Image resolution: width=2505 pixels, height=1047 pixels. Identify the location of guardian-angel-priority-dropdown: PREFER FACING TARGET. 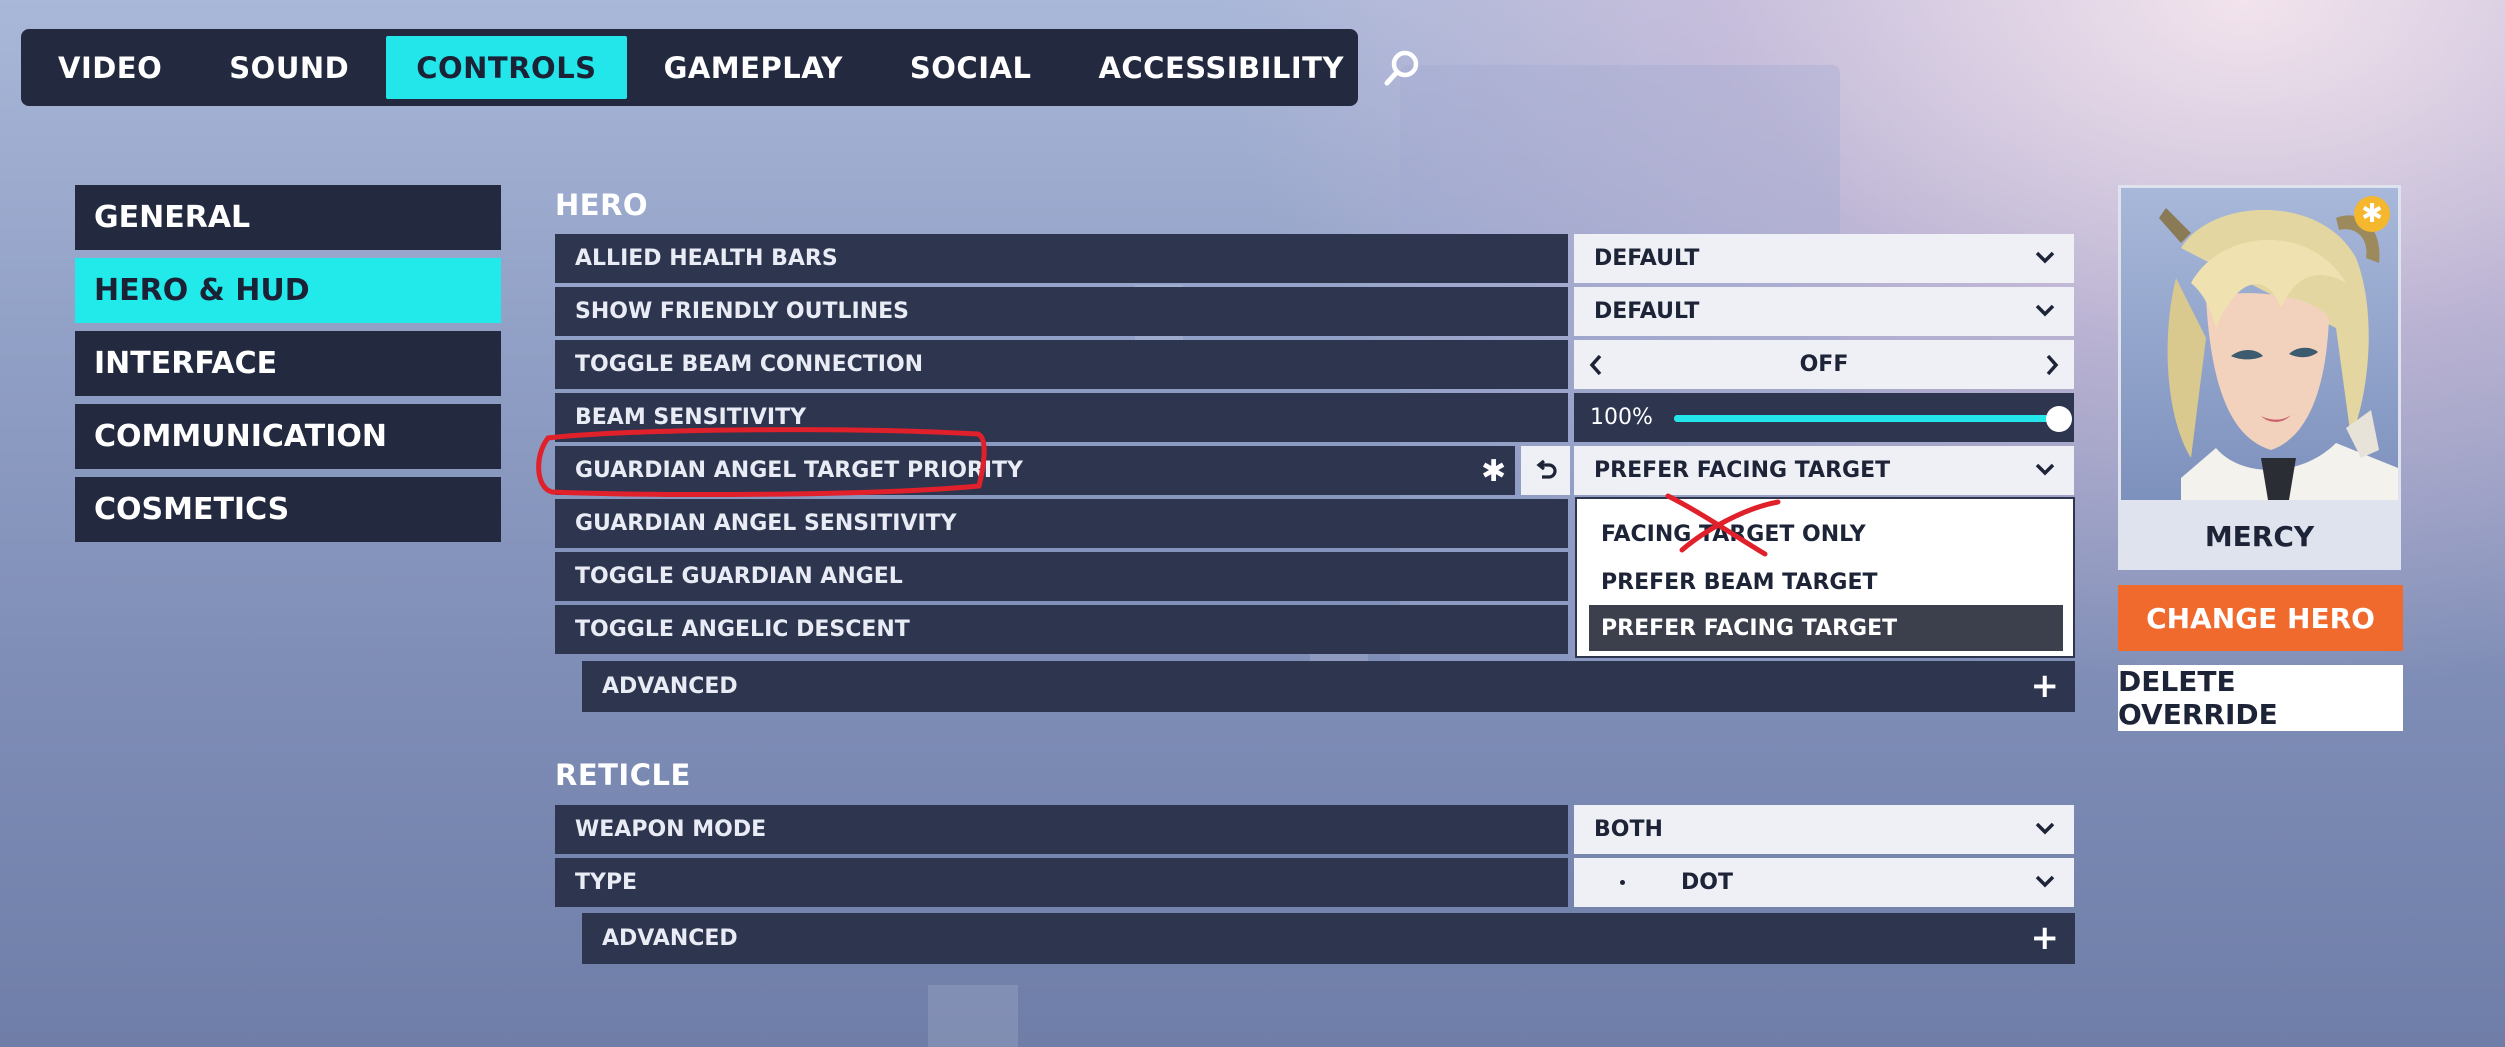
(1824, 470).